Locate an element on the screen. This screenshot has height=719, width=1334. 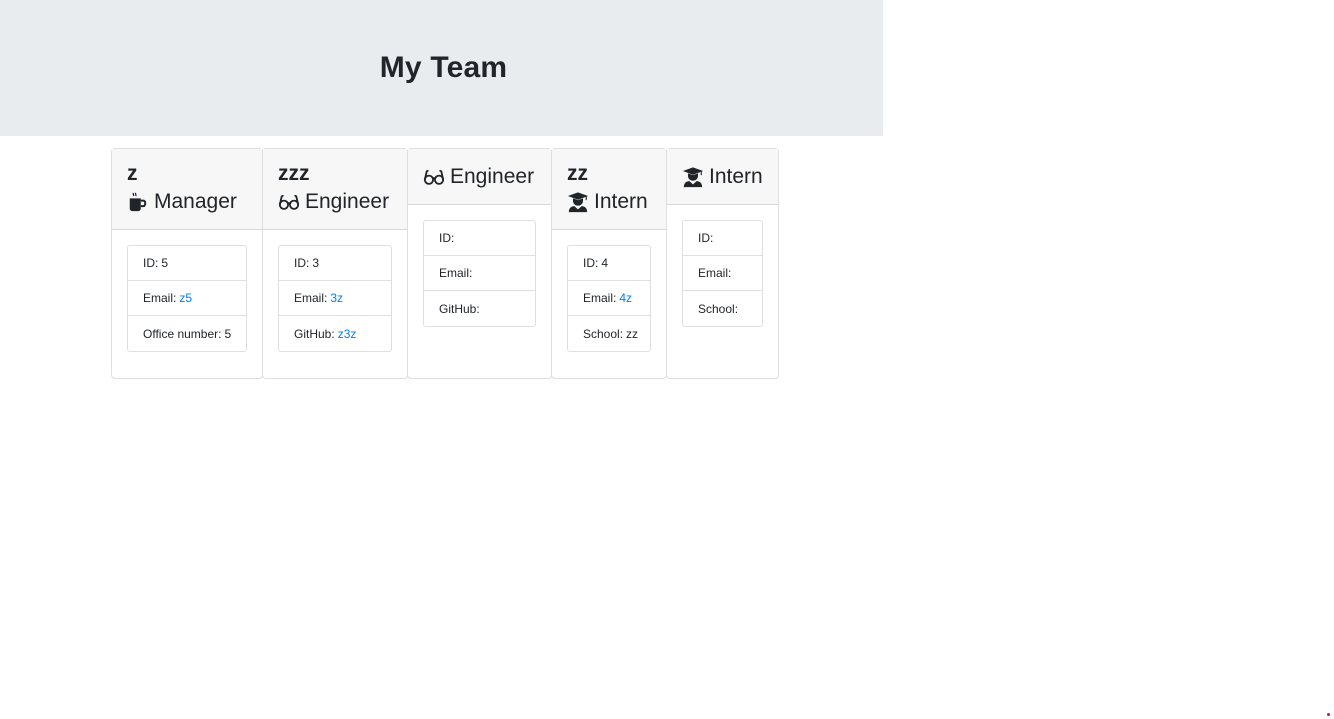
id-item: ID: 4 is located at coordinates (609, 263).